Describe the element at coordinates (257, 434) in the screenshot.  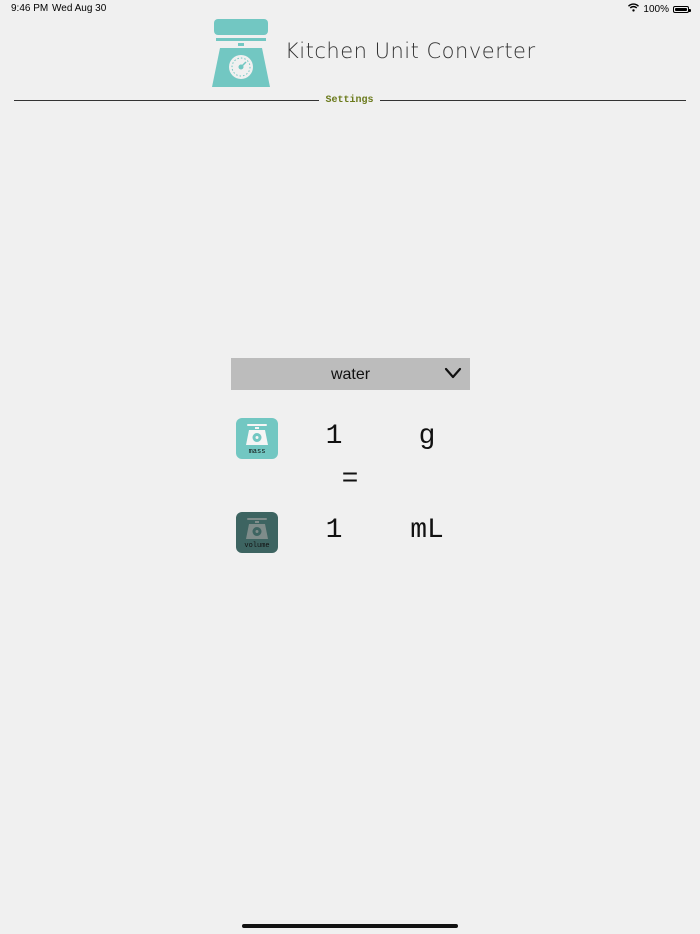
I see `mass-icon-scale-graphic` at that location.